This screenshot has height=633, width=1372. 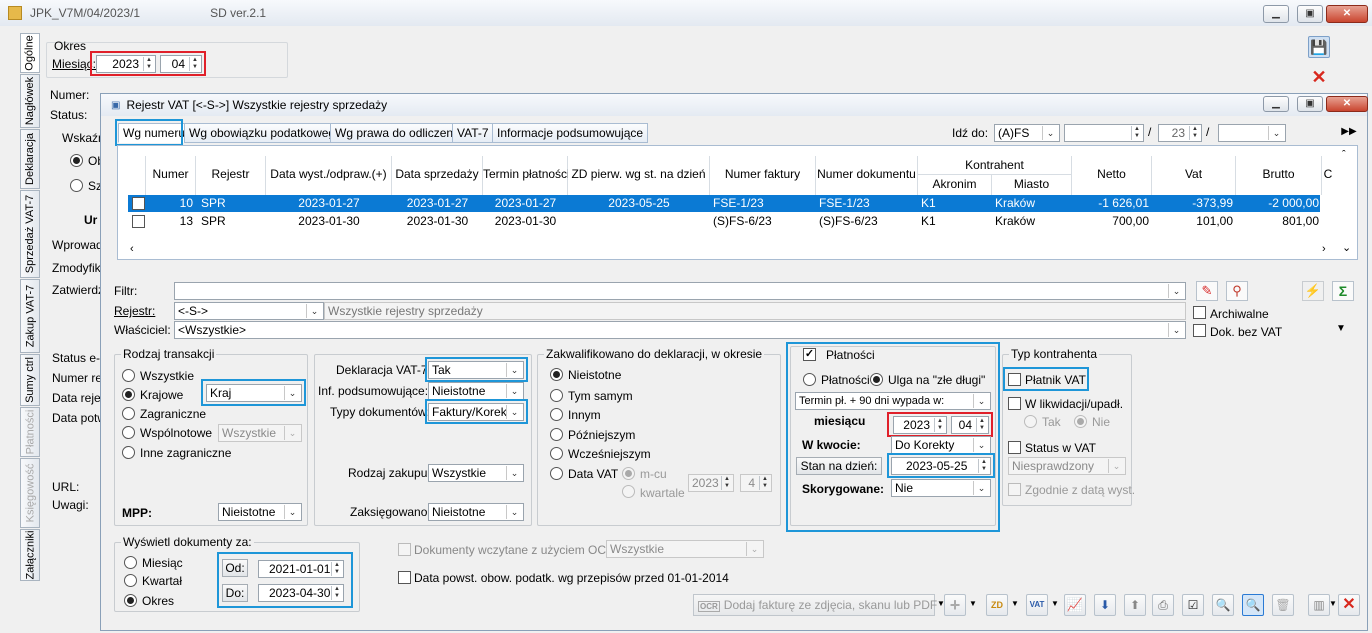 What do you see at coordinates (839, 466) in the screenshot?
I see `stan-na-dzien-button: Stan na dzień:` at bounding box center [839, 466].